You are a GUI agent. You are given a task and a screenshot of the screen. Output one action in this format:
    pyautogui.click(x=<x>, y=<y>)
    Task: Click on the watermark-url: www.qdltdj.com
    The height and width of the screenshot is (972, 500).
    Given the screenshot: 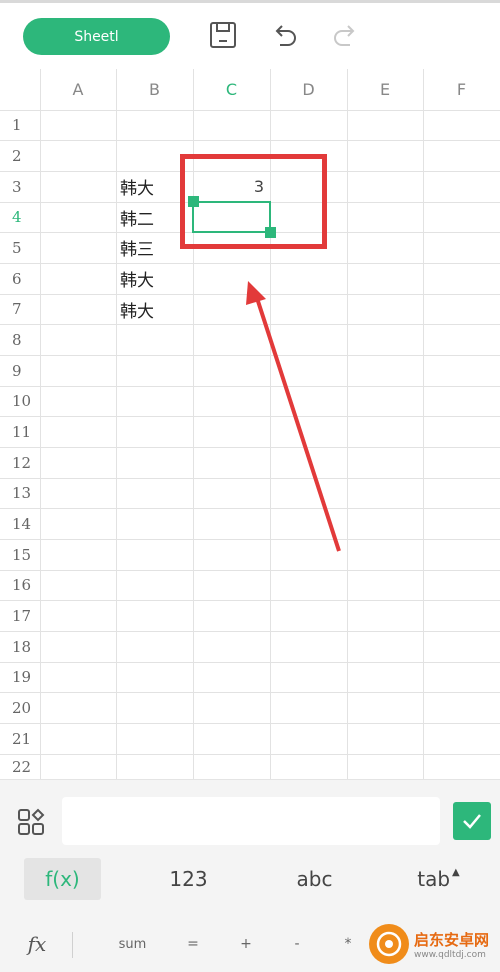 What is the action you would take?
    pyautogui.click(x=450, y=954)
    